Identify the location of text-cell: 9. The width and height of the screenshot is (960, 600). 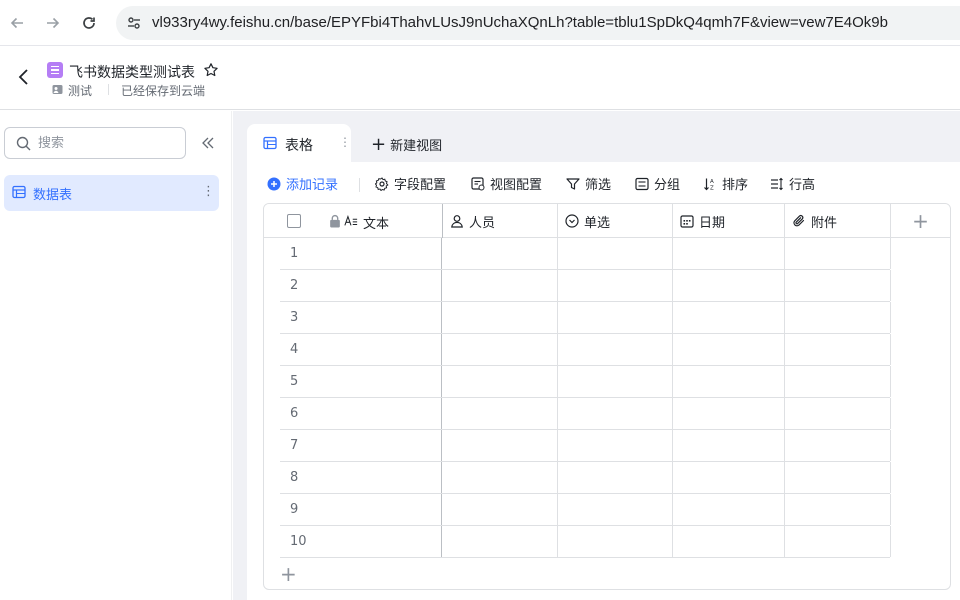
(361, 509).